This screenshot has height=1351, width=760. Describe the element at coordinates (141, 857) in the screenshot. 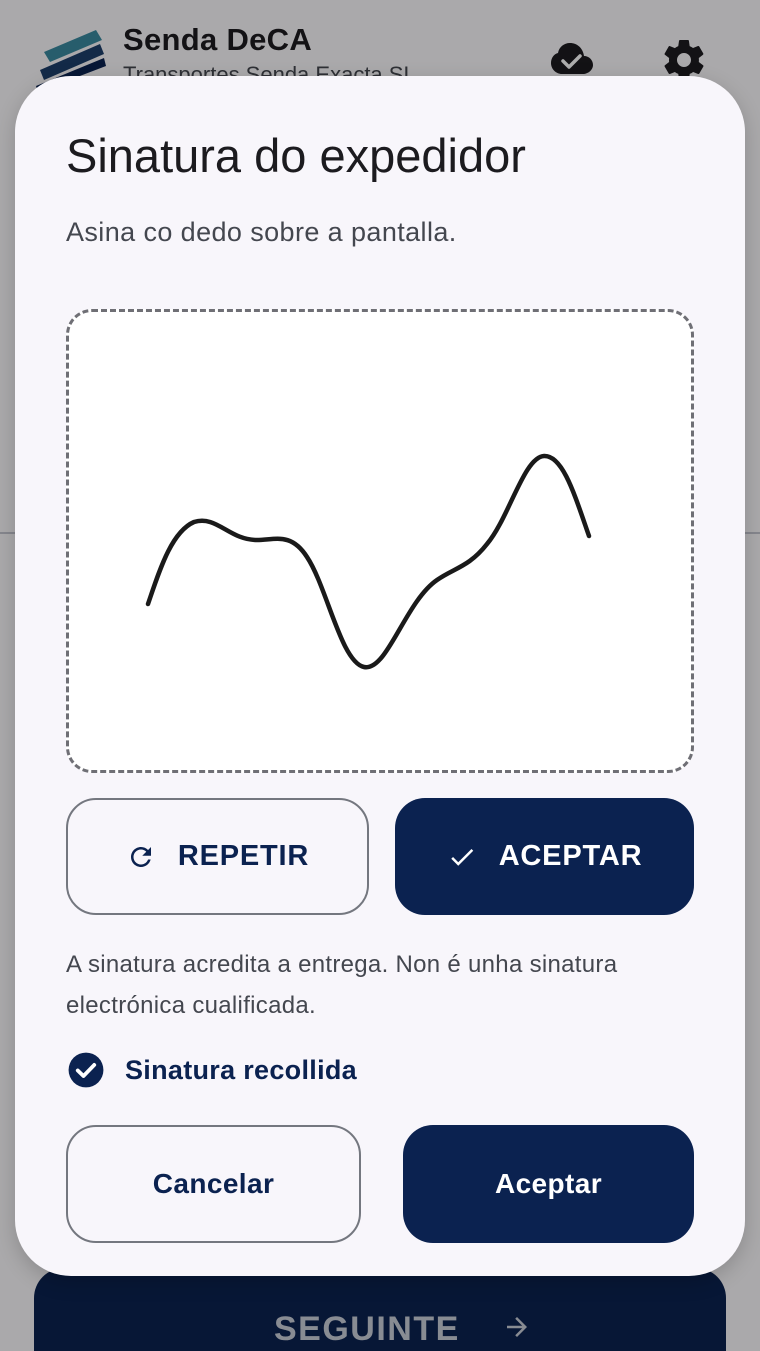

I see `refresh-icon` at that location.